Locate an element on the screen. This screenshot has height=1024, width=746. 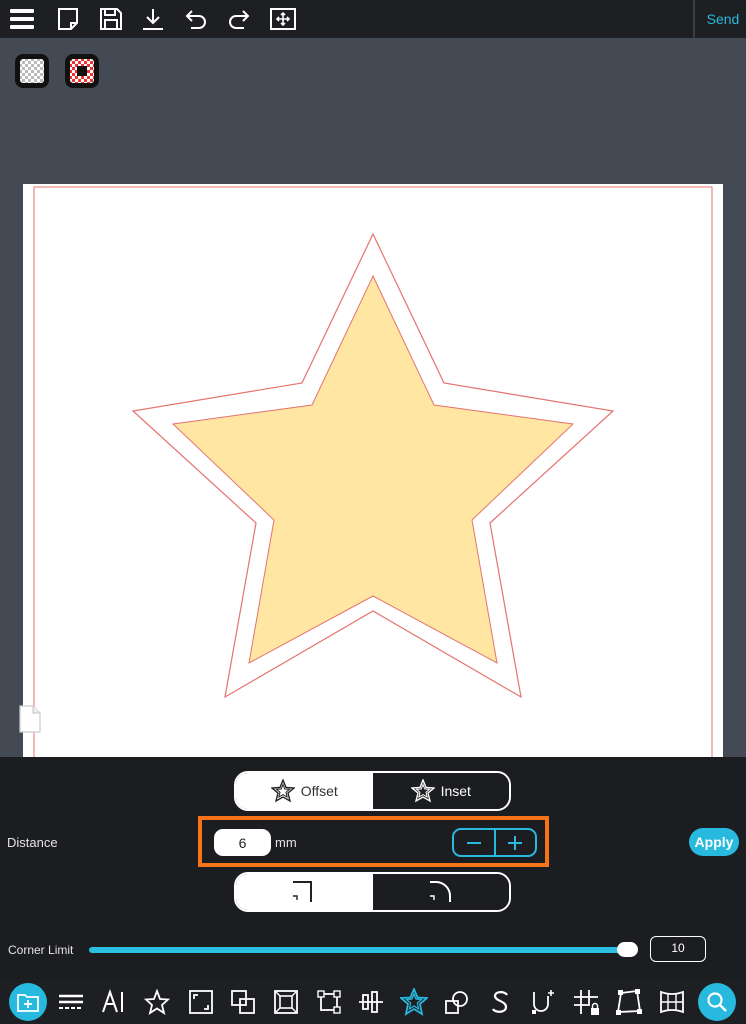
distance-stepper is located at coordinates (494, 842).